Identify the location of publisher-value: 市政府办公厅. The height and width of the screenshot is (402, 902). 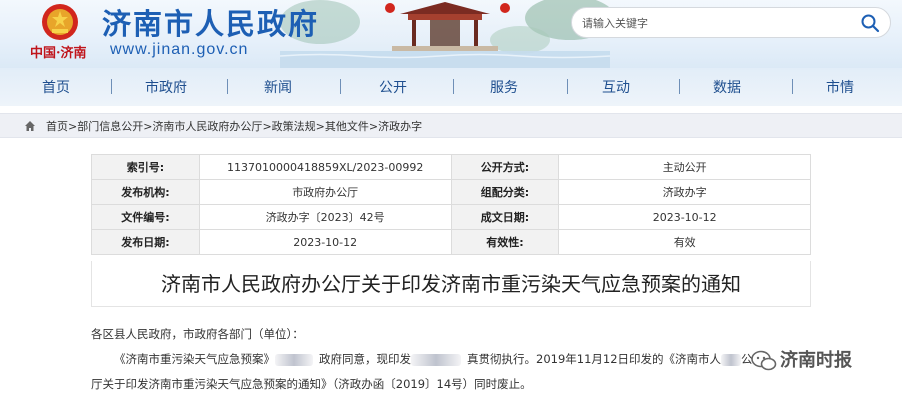
(325, 192).